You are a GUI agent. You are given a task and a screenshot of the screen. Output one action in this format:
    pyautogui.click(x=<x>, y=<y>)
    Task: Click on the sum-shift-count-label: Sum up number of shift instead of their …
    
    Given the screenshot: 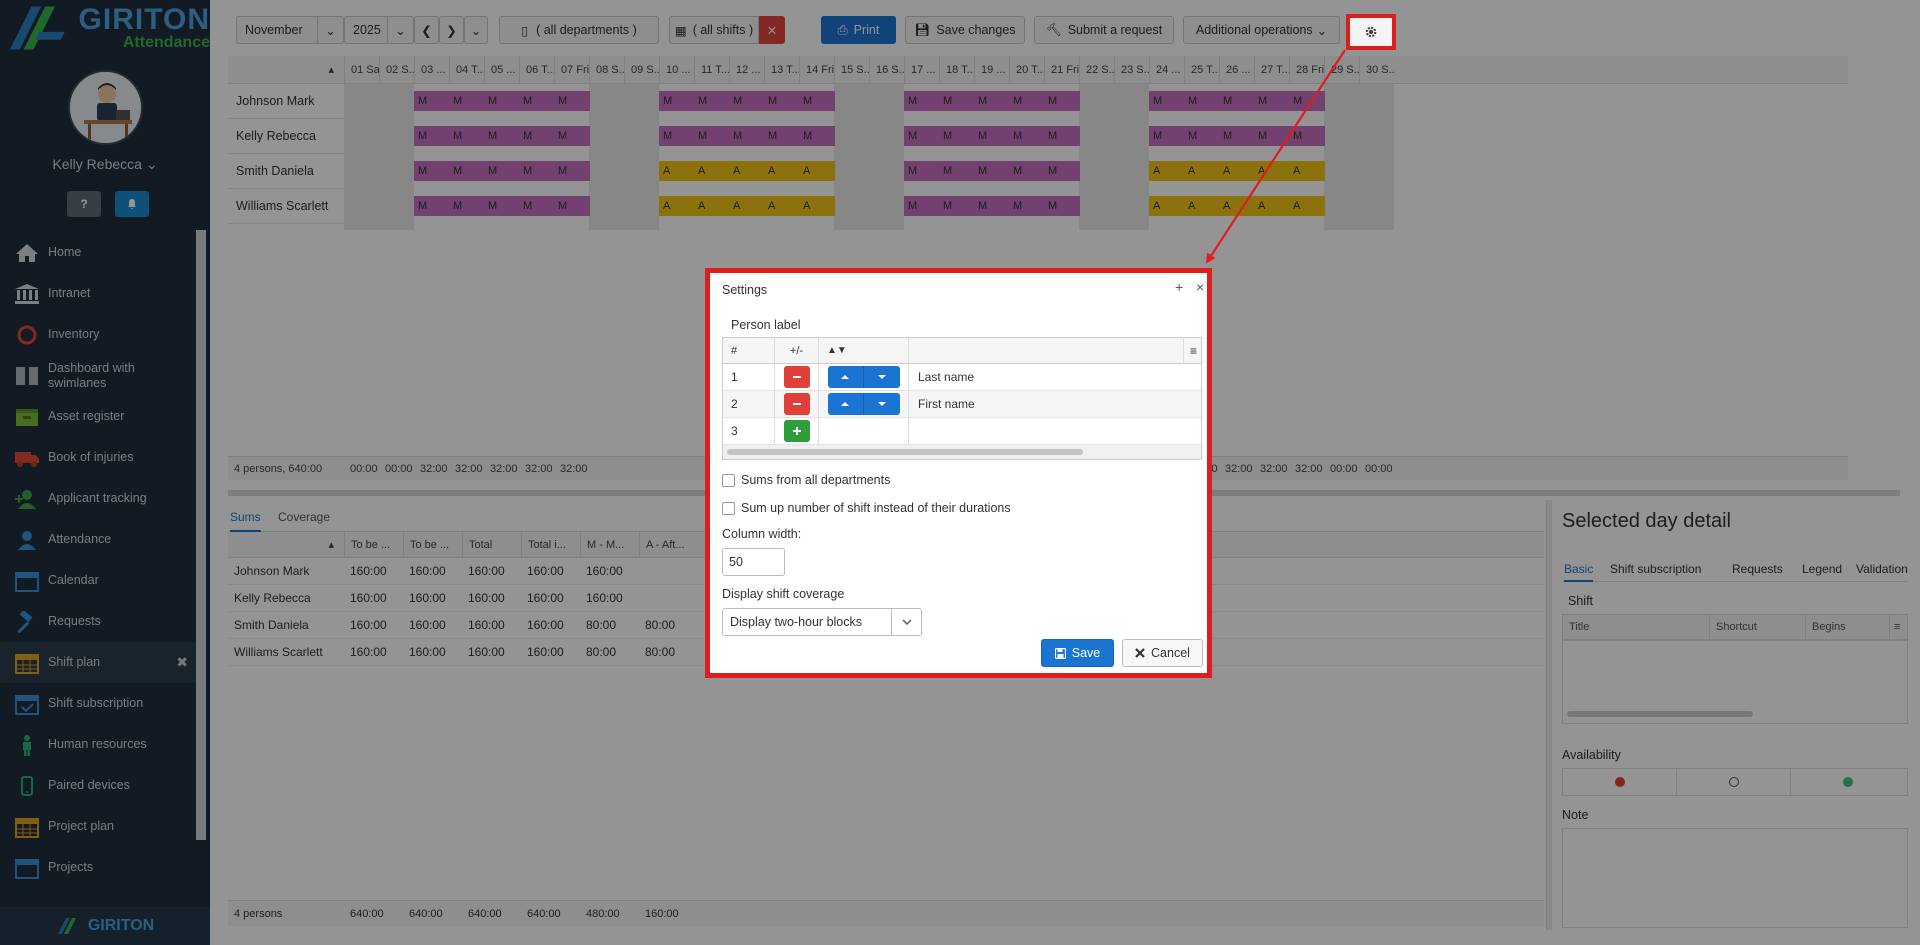 What is the action you would take?
    pyautogui.click(x=876, y=508)
    